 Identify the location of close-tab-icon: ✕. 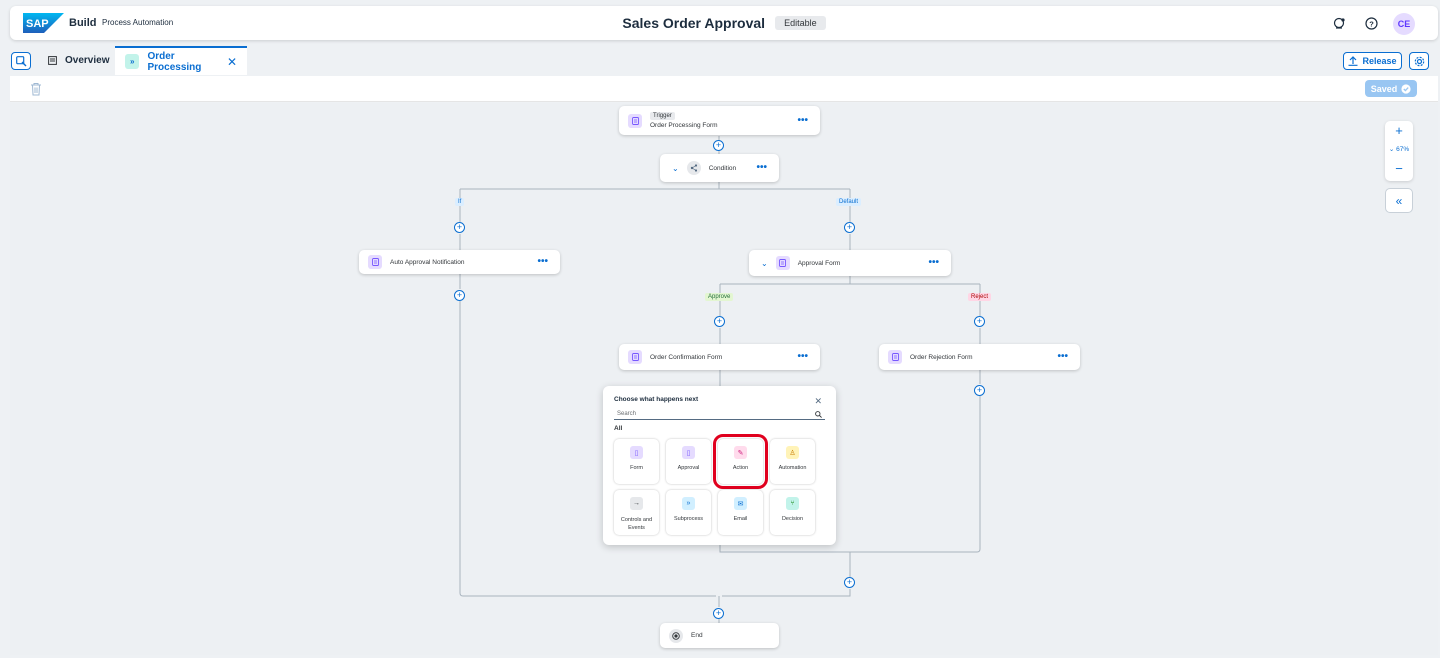
(232, 62).